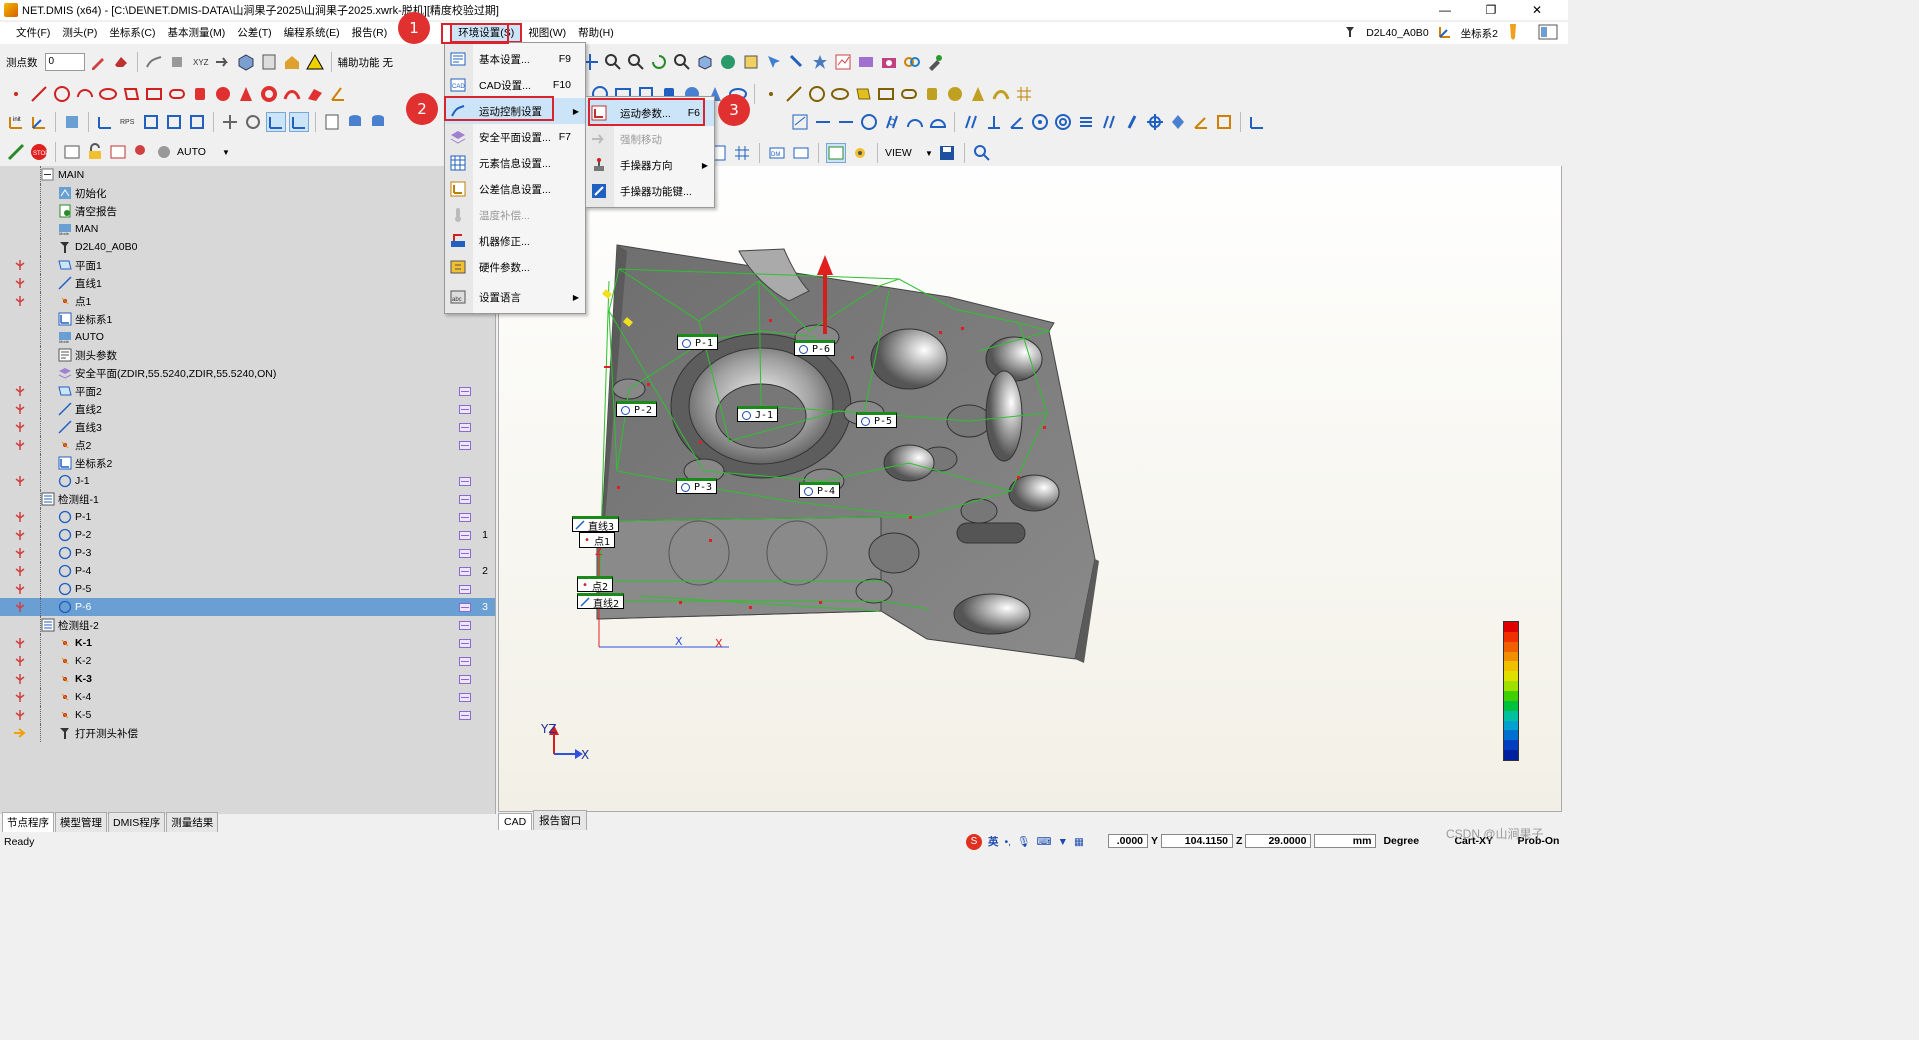 This screenshot has height=1040, width=1919. What do you see at coordinates (1040, 122) in the screenshot?
I see `concentricity-icon` at bounding box center [1040, 122].